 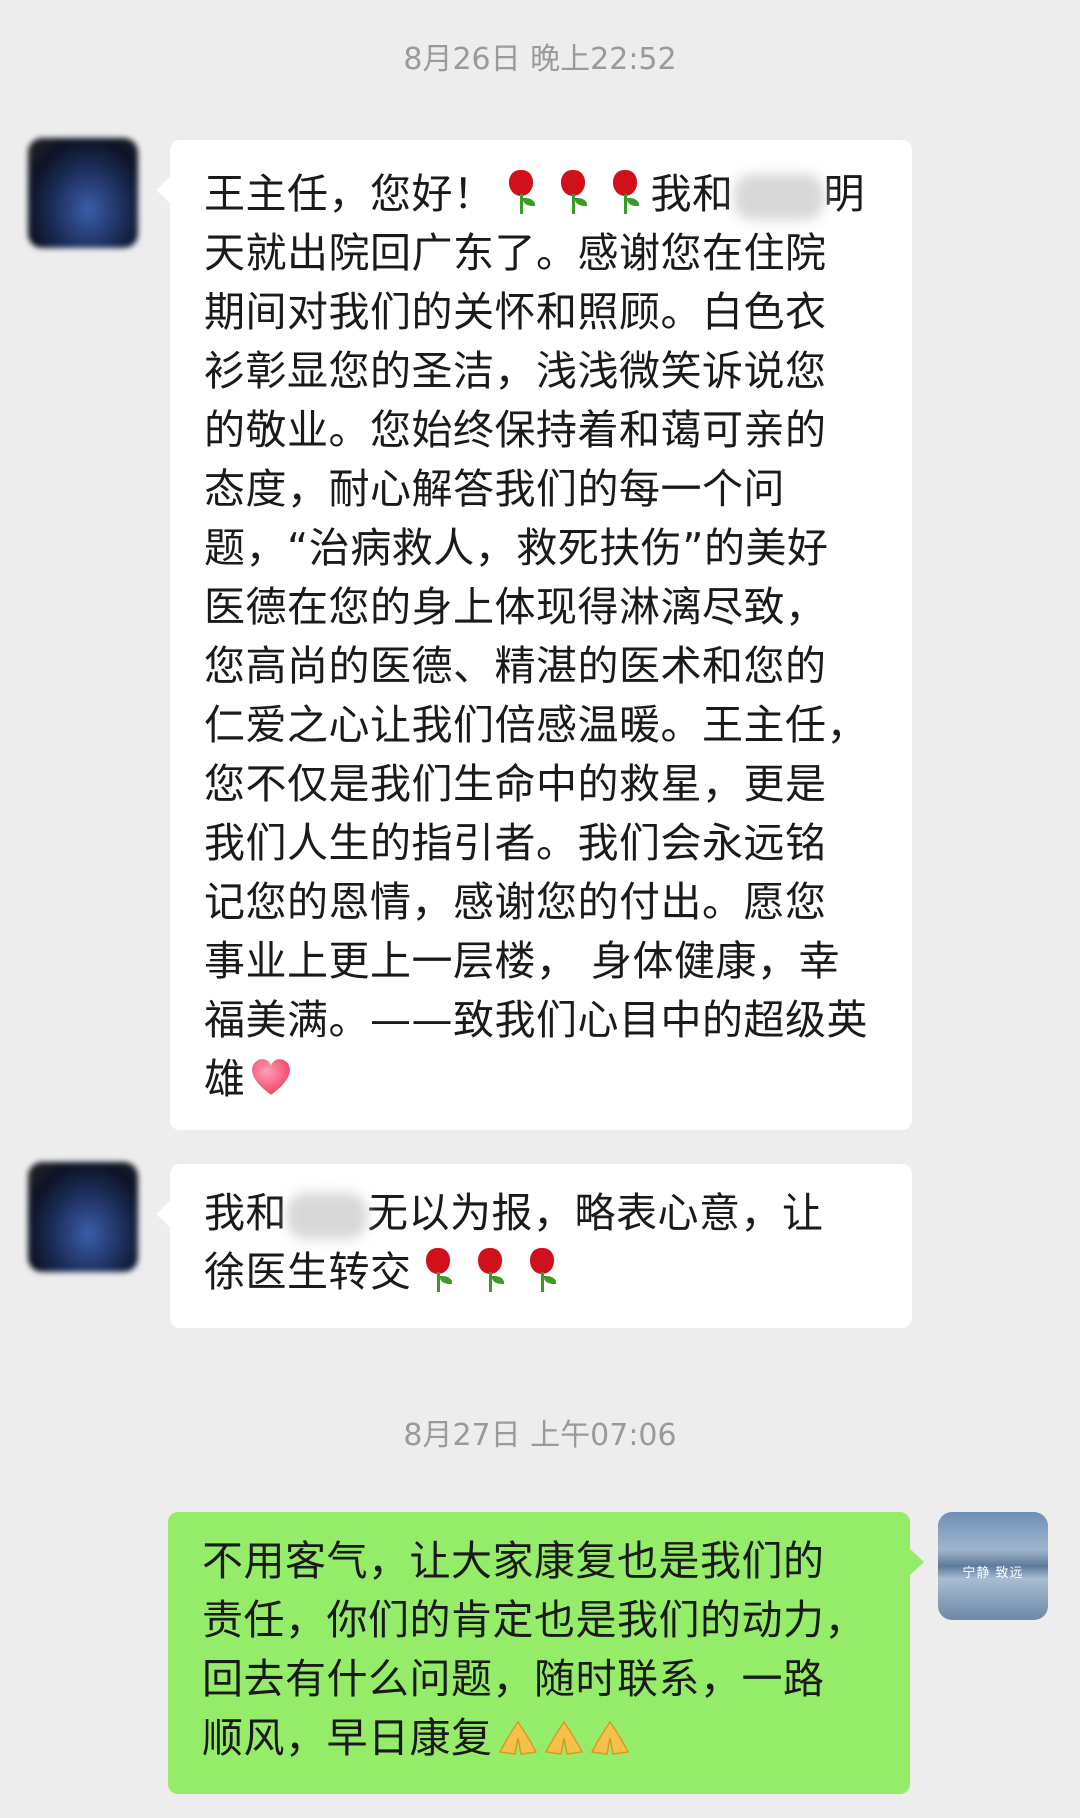 I want to click on message-text: 期间对我们的关怀和照顾。白色衣, so click(x=515, y=312).